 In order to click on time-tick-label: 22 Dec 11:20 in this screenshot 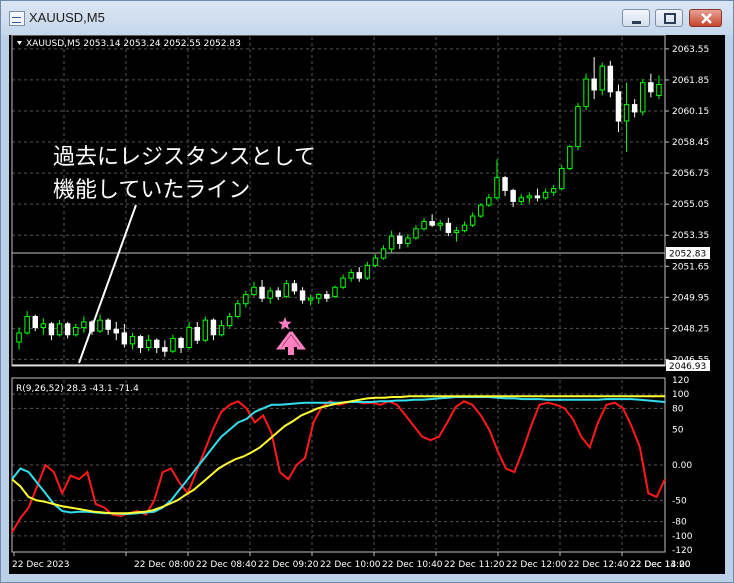, I will do `click(474, 565)`.